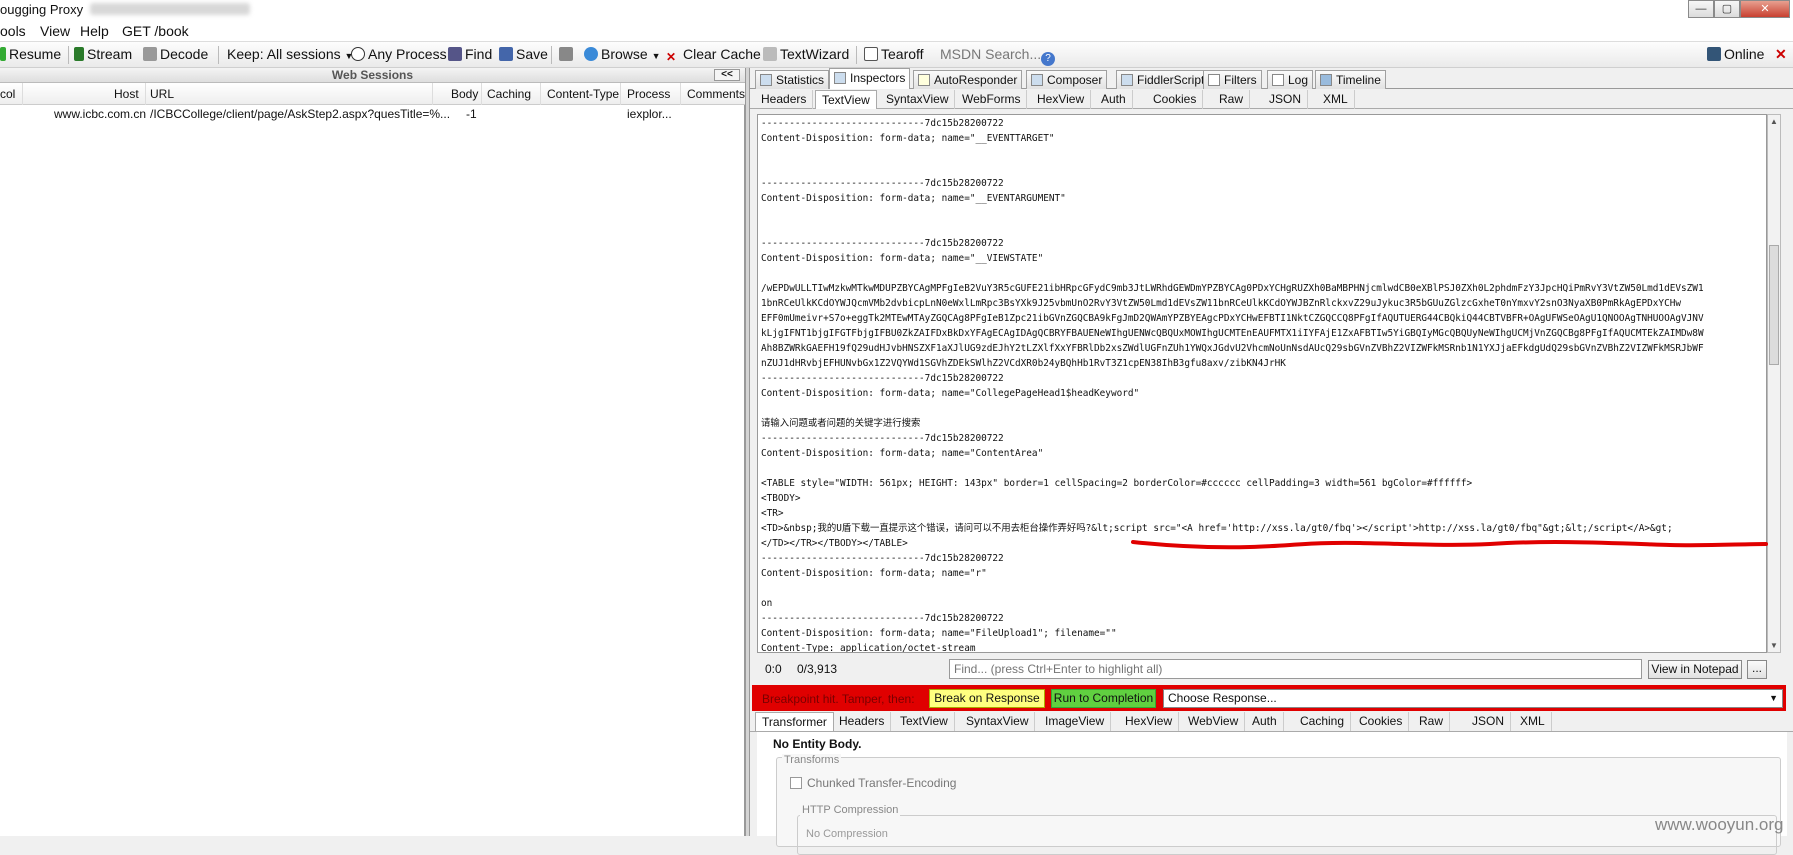 The image size is (1793, 855). Describe the element at coordinates (1489, 721) in the screenshot. I see `tab-response-json: JSON` at that location.